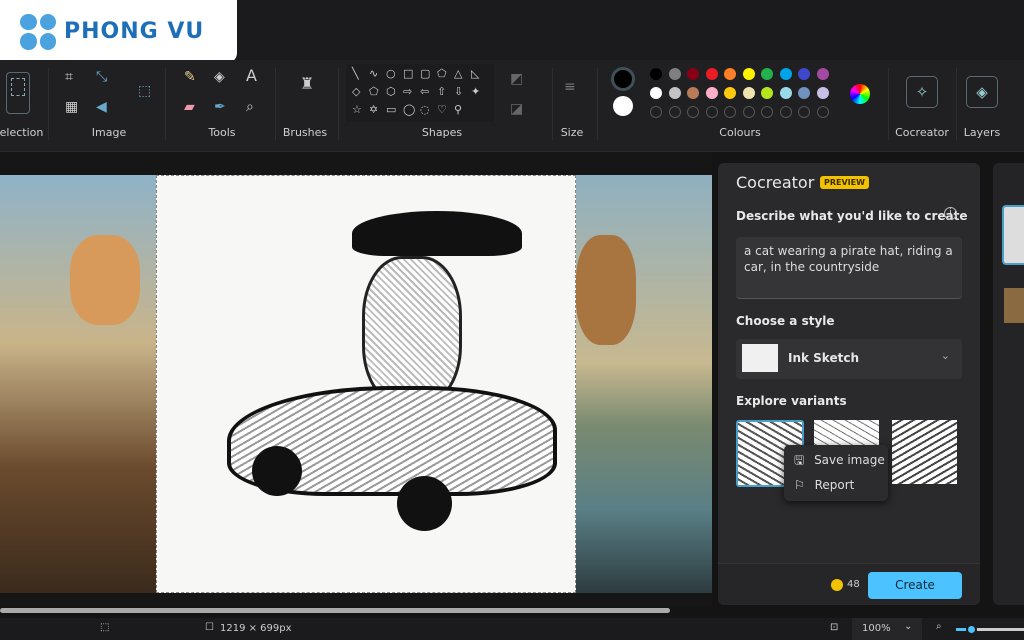 The width and height of the screenshot is (1024, 640). Describe the element at coordinates (834, 627) in the screenshot. I see `fit-to-window-icon: ⊡` at that location.